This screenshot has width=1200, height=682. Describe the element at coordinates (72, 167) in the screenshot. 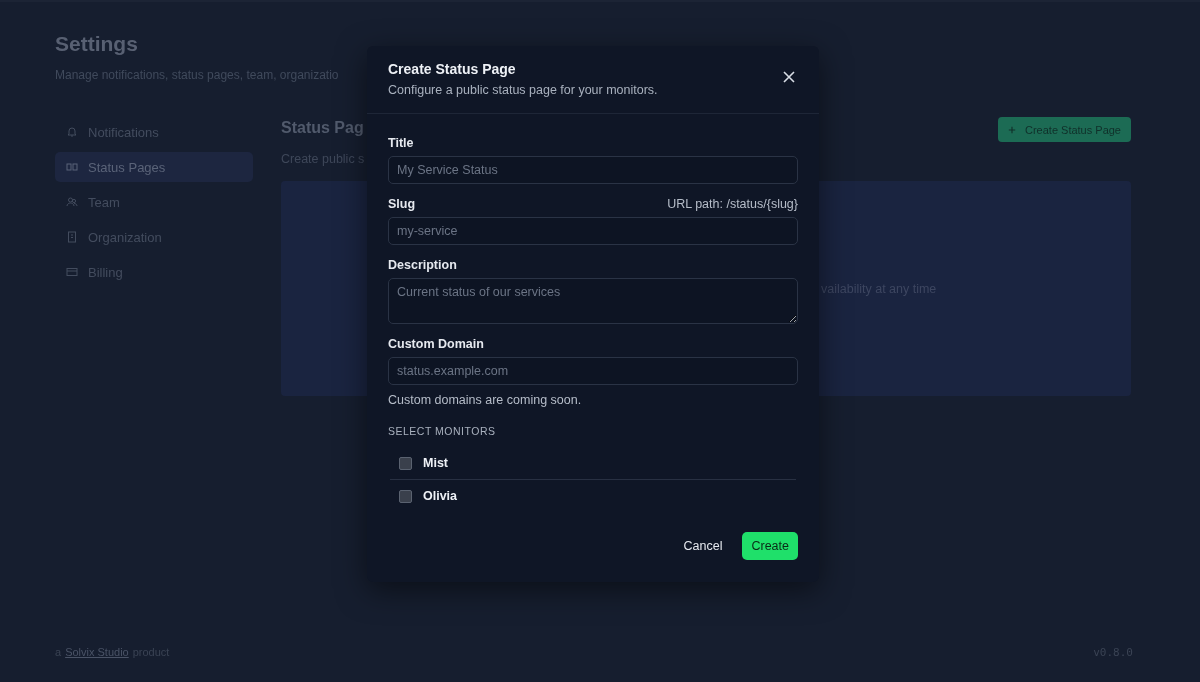

I see `pages-icon` at that location.